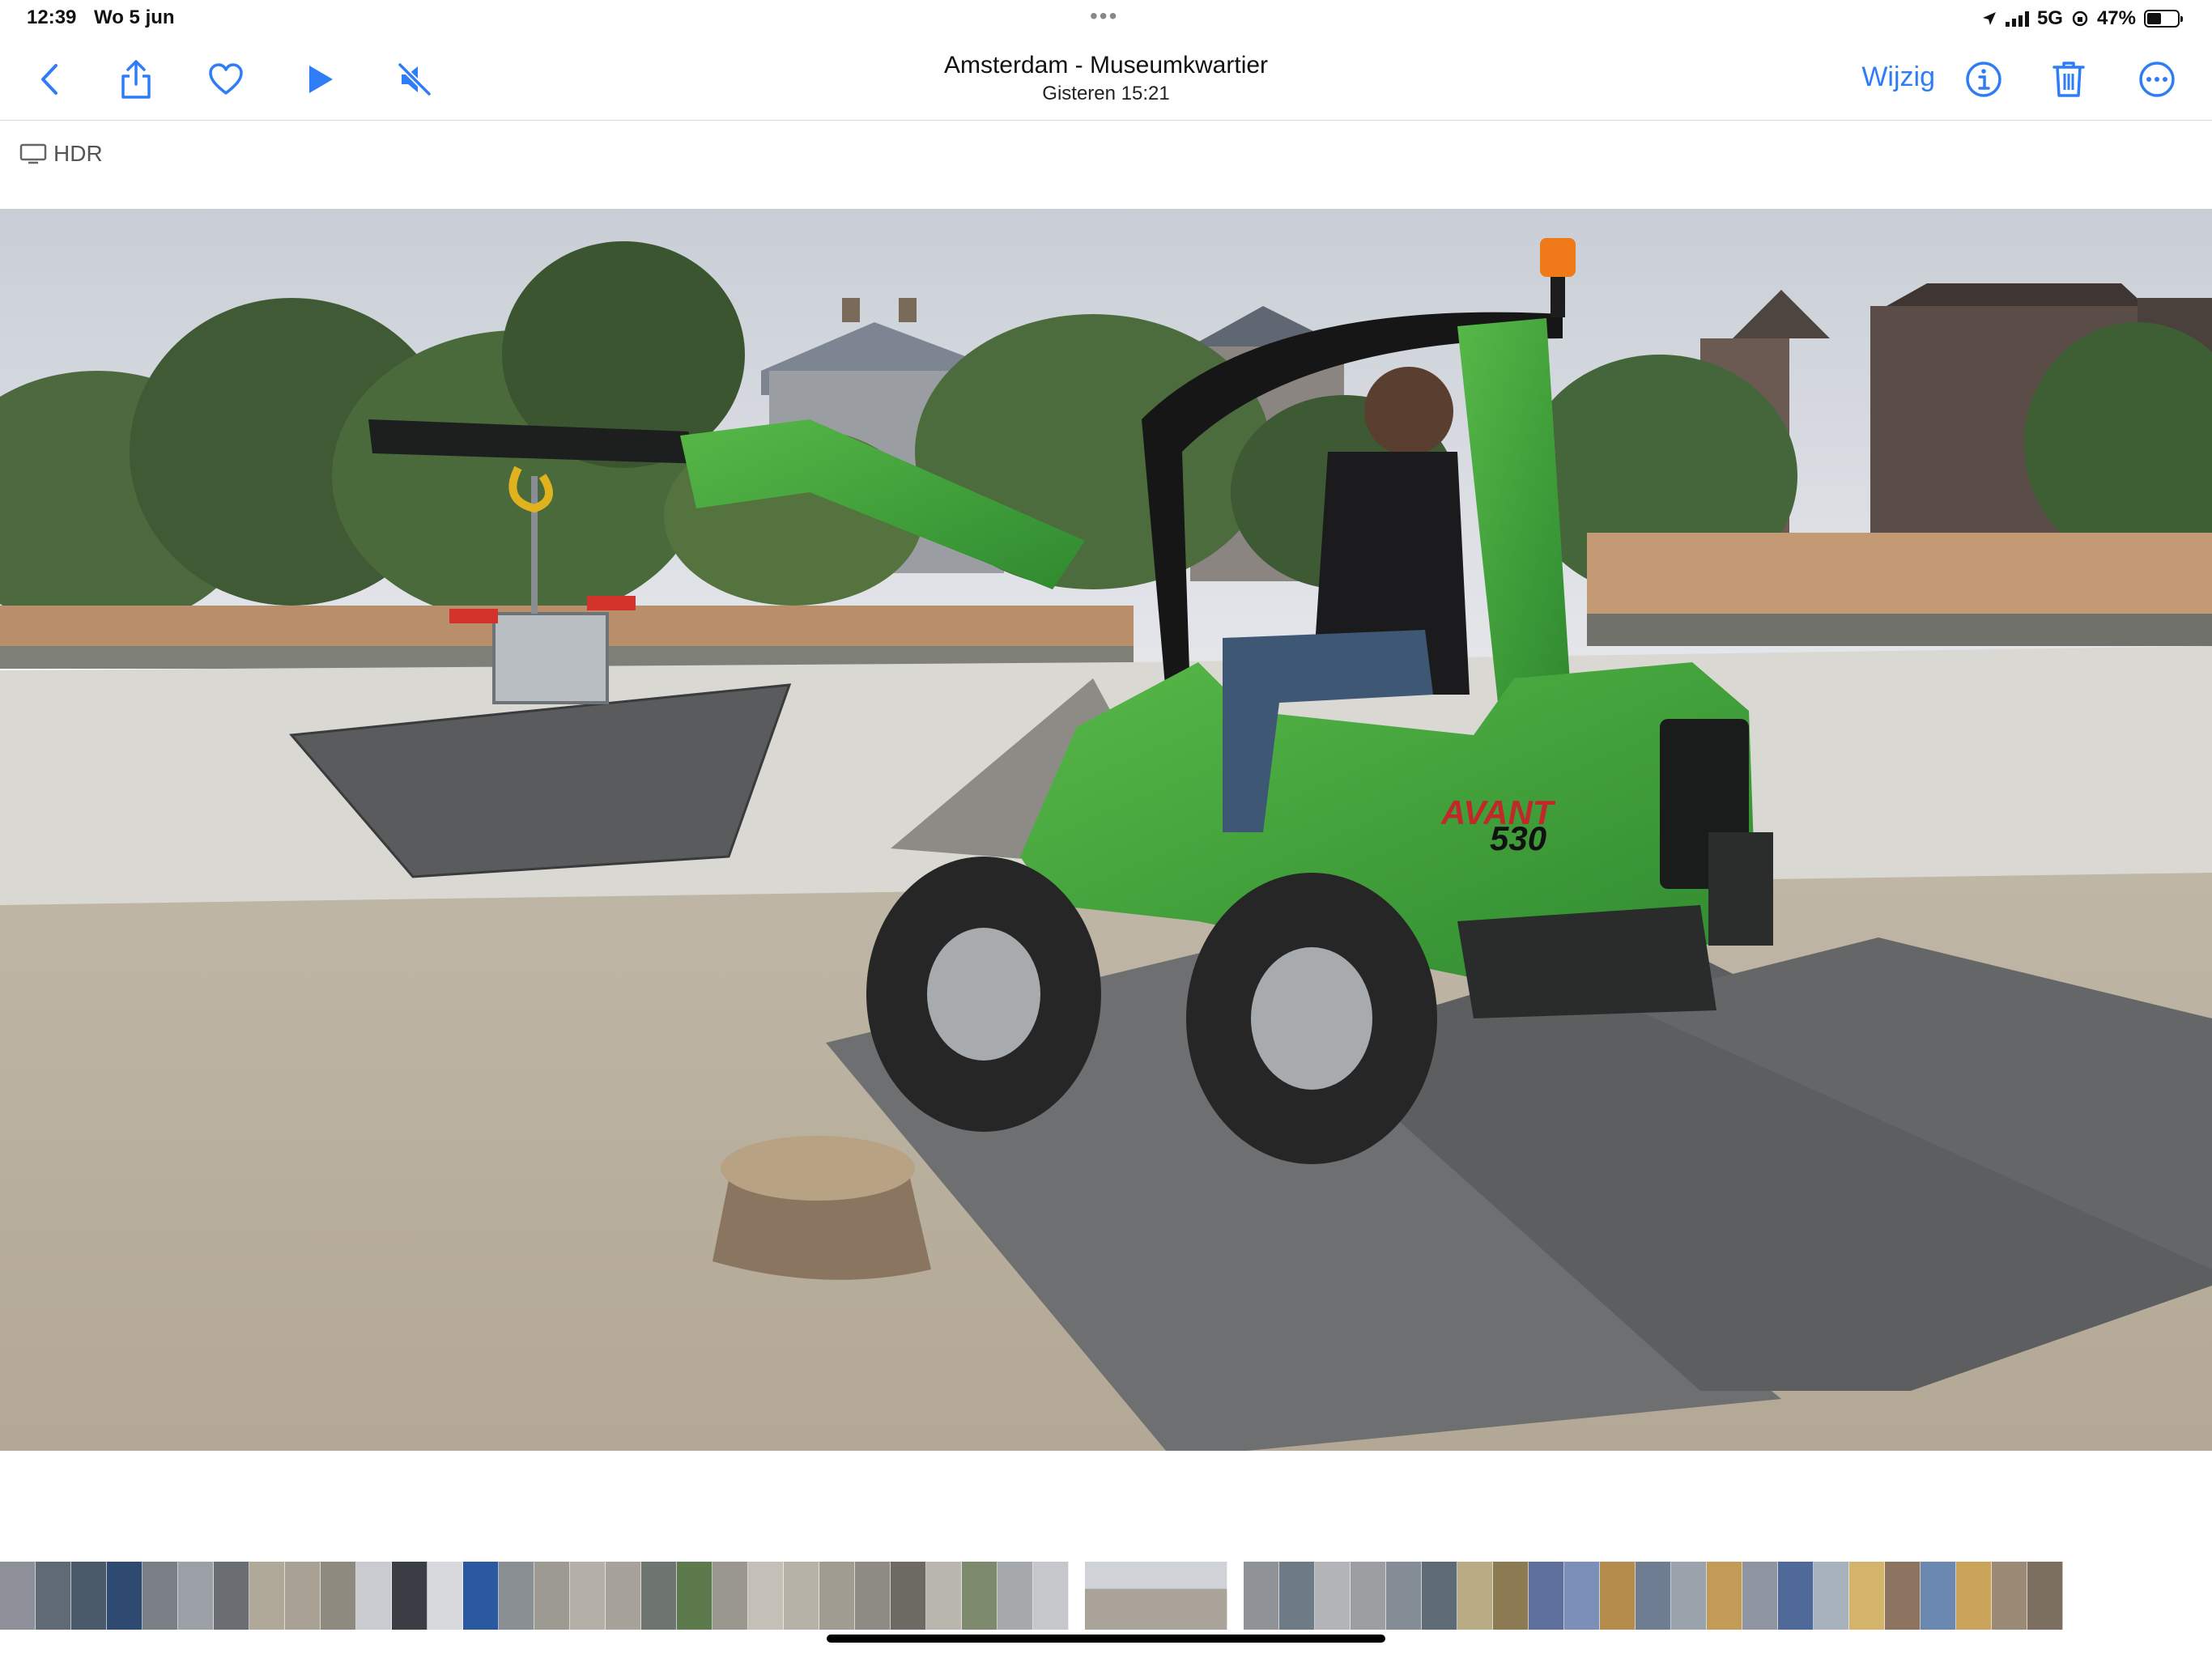 The height and width of the screenshot is (1658, 2212). I want to click on home-indicator, so click(1106, 1639).